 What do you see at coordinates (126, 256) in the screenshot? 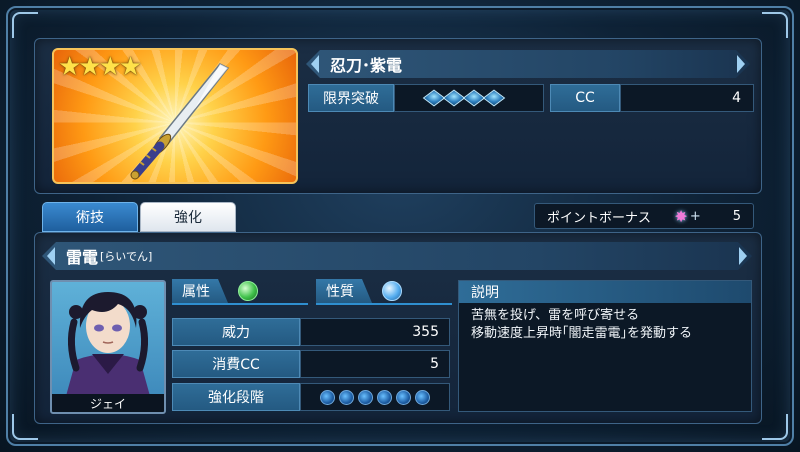
I see `skill-reading: [らいでん]` at bounding box center [126, 256].